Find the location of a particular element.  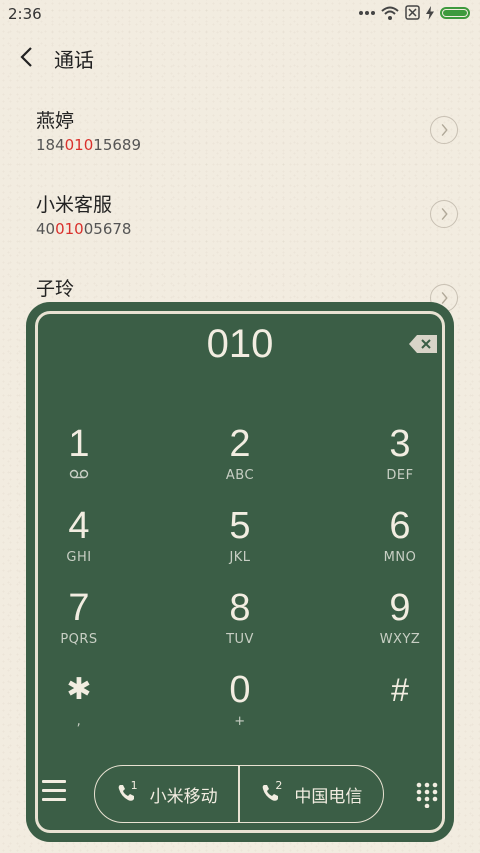

key-3: 3 DEF is located at coordinates (400, 460).